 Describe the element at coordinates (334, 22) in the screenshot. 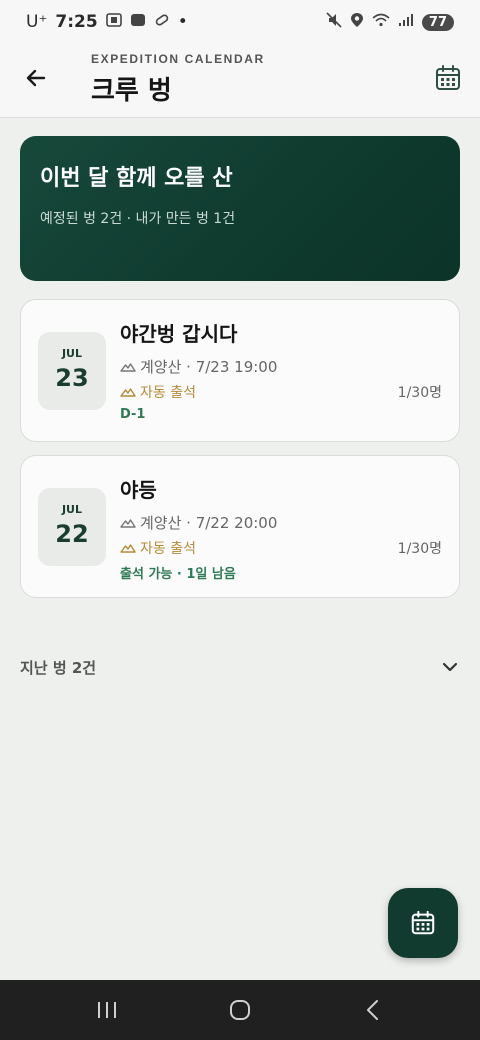

I see `mute-icon` at that location.